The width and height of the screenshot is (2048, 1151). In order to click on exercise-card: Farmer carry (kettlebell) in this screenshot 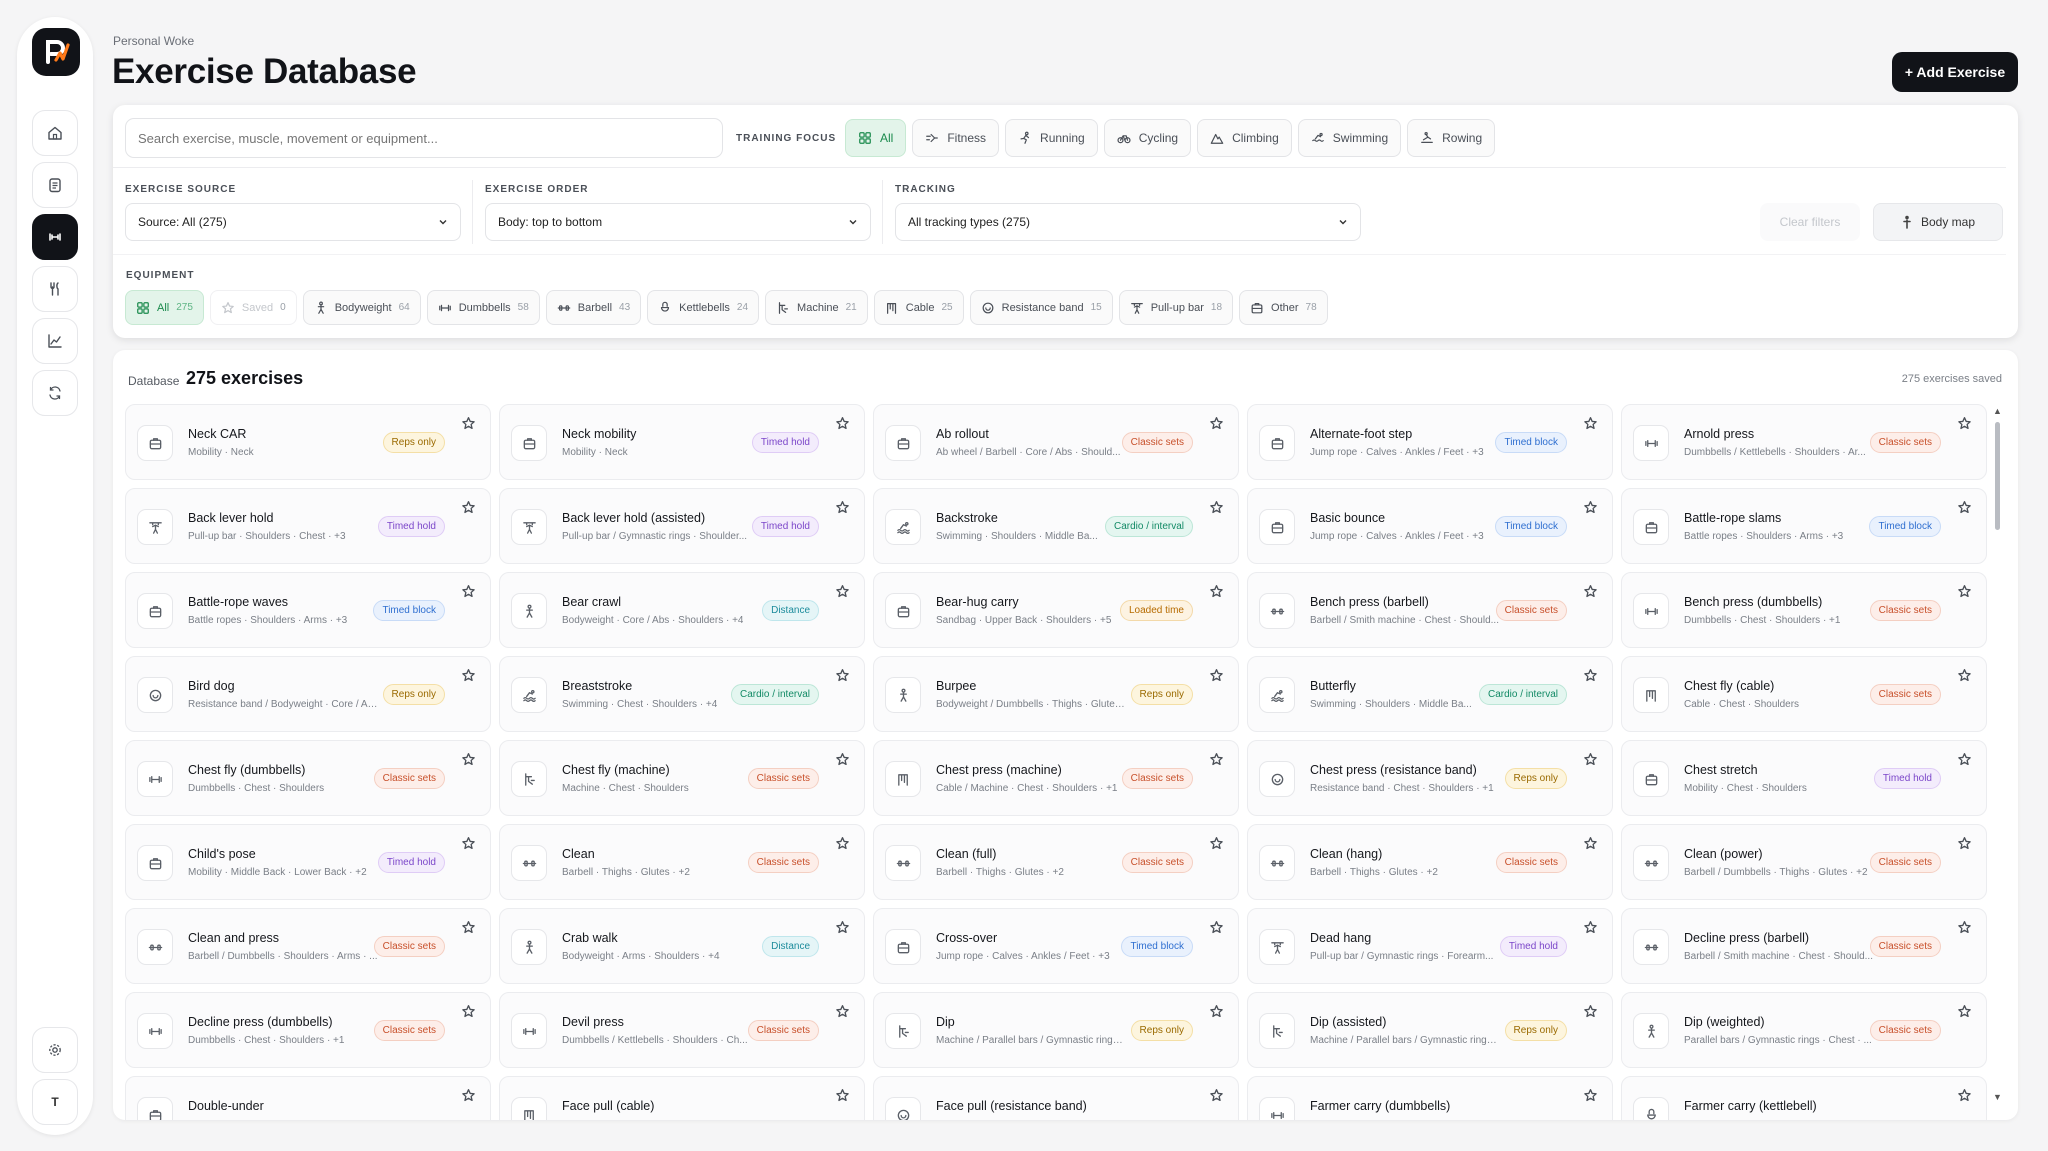, I will do `click(1804, 1098)`.